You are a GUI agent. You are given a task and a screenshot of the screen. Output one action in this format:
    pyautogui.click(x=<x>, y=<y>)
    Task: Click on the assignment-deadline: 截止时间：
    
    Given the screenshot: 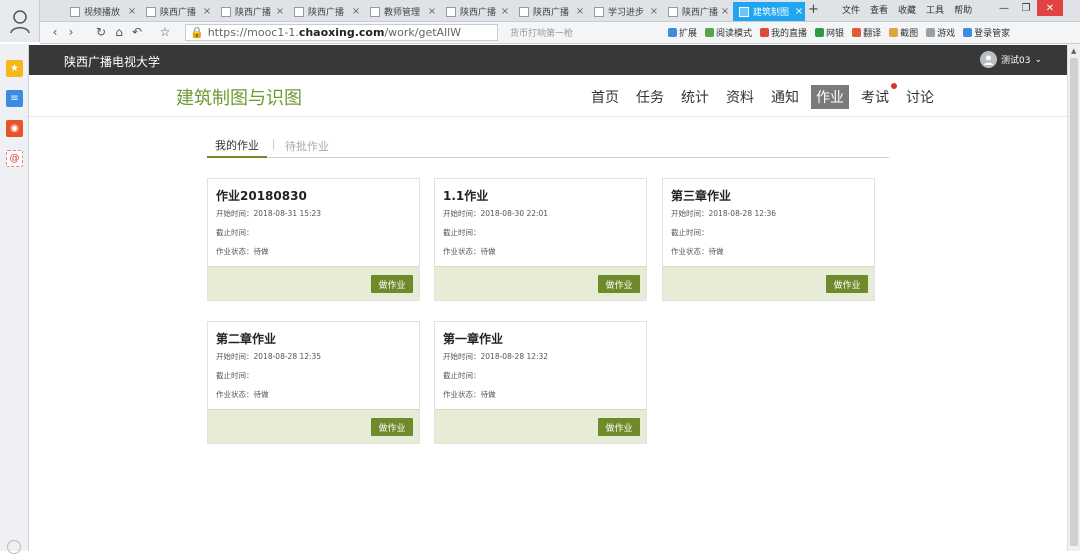 What is the action you would take?
    pyautogui.click(x=462, y=375)
    